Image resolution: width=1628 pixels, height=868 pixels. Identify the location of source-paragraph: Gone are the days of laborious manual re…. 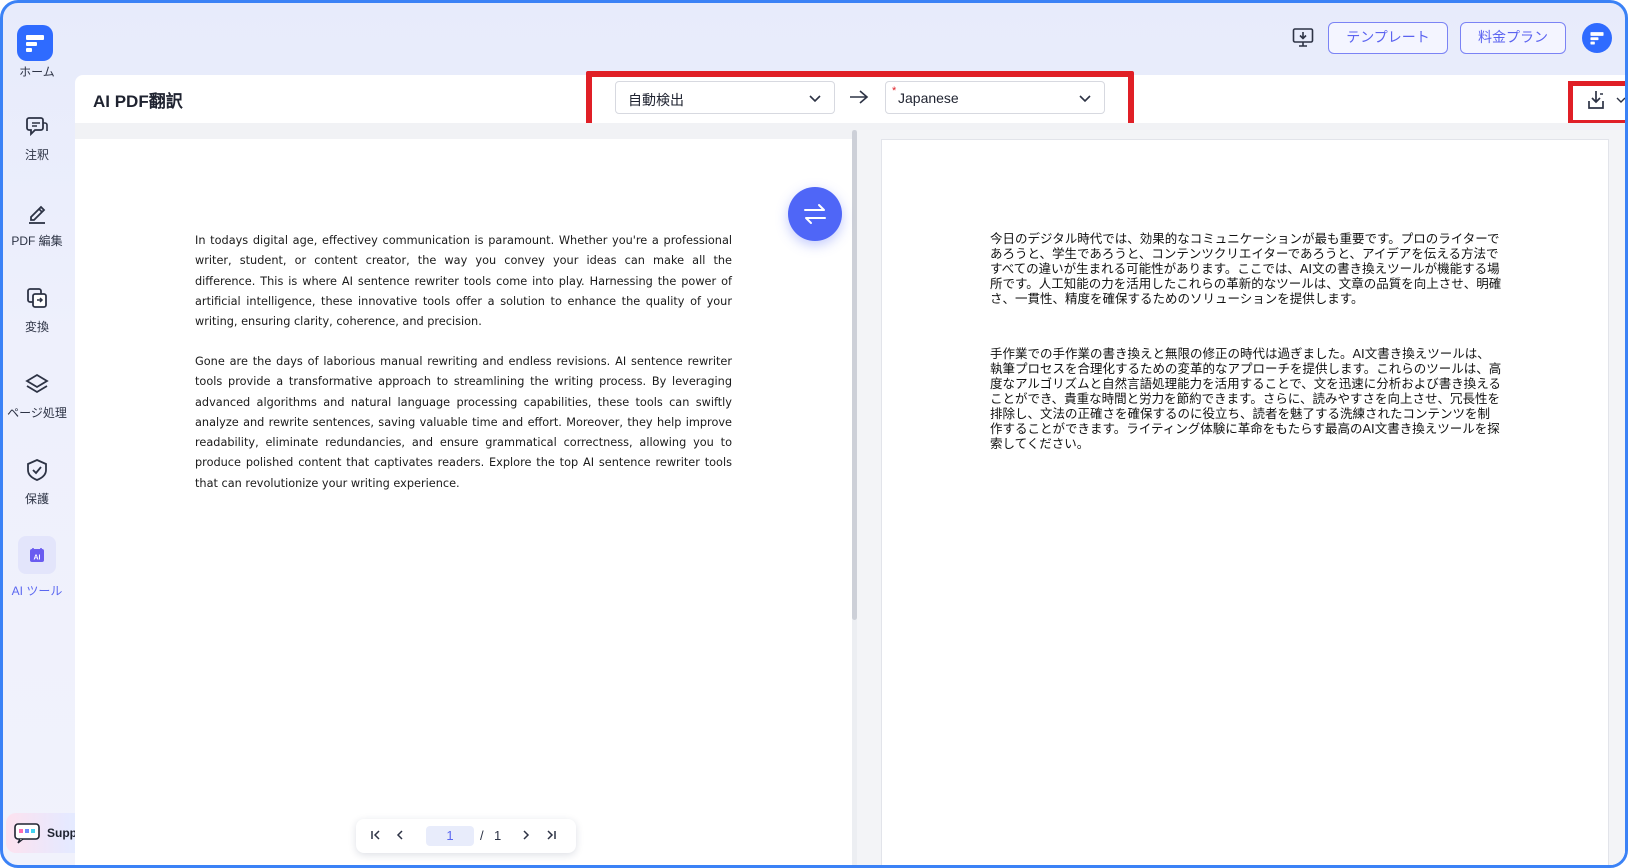
(463, 422).